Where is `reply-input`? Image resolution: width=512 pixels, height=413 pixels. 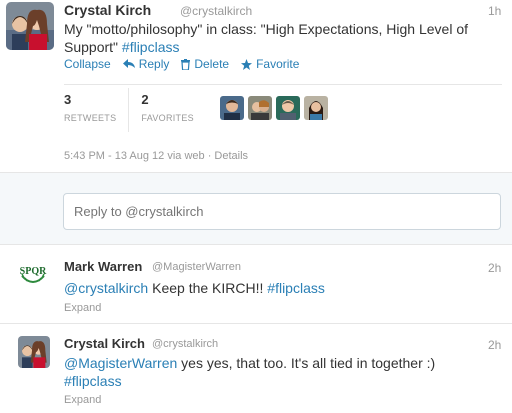 reply-input is located at coordinates (282, 211).